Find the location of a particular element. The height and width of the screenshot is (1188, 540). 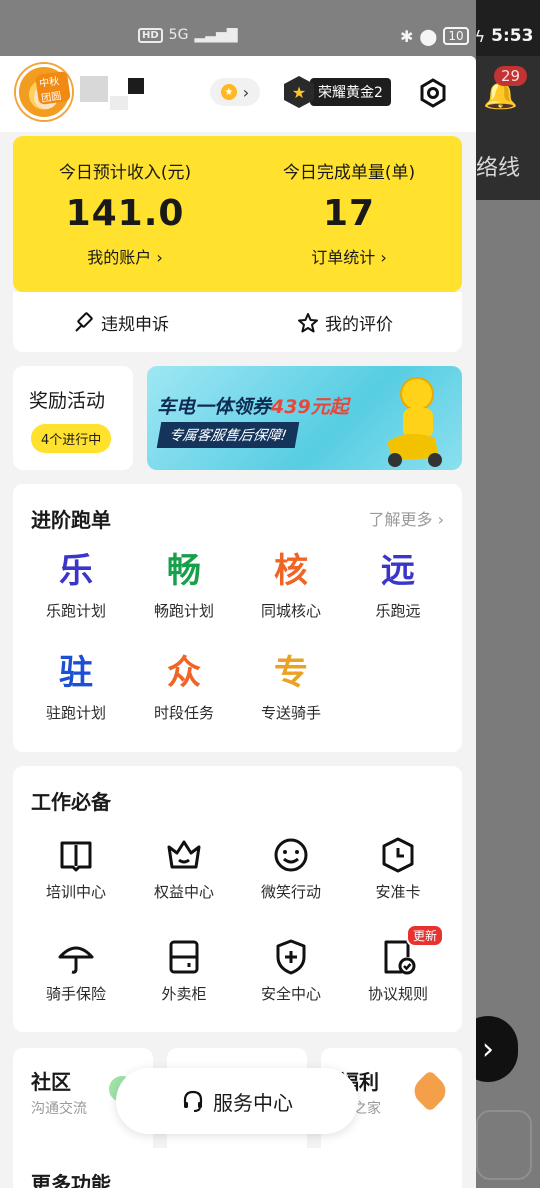

notification-badge: 29 is located at coordinates (511, 76).